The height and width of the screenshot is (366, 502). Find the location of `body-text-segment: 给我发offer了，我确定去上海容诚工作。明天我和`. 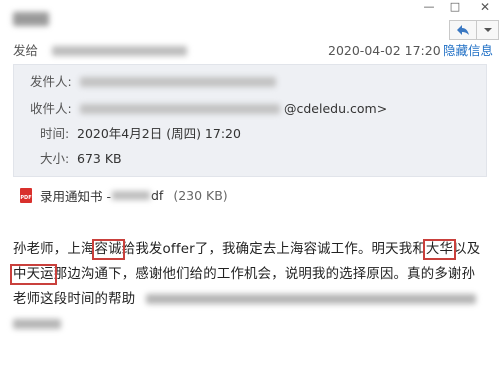

body-text-segment: 给我发offer了，我确定去上海容诚工作。明天我和 is located at coordinates (273, 249).